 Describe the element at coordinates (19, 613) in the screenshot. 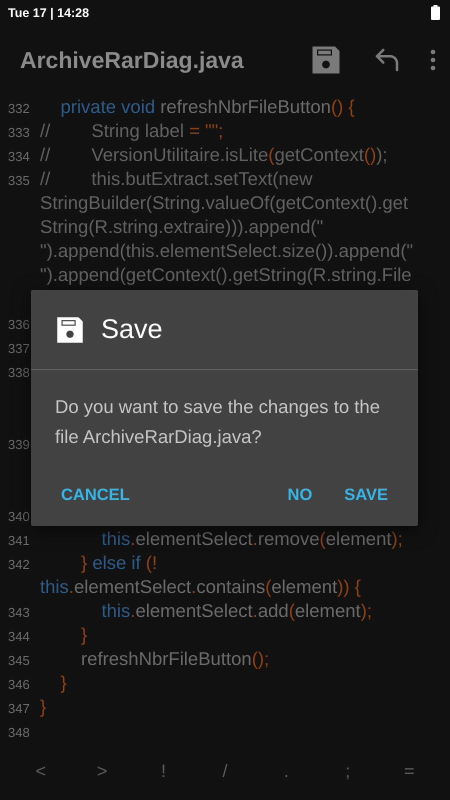

I see `line-number: 343` at that location.